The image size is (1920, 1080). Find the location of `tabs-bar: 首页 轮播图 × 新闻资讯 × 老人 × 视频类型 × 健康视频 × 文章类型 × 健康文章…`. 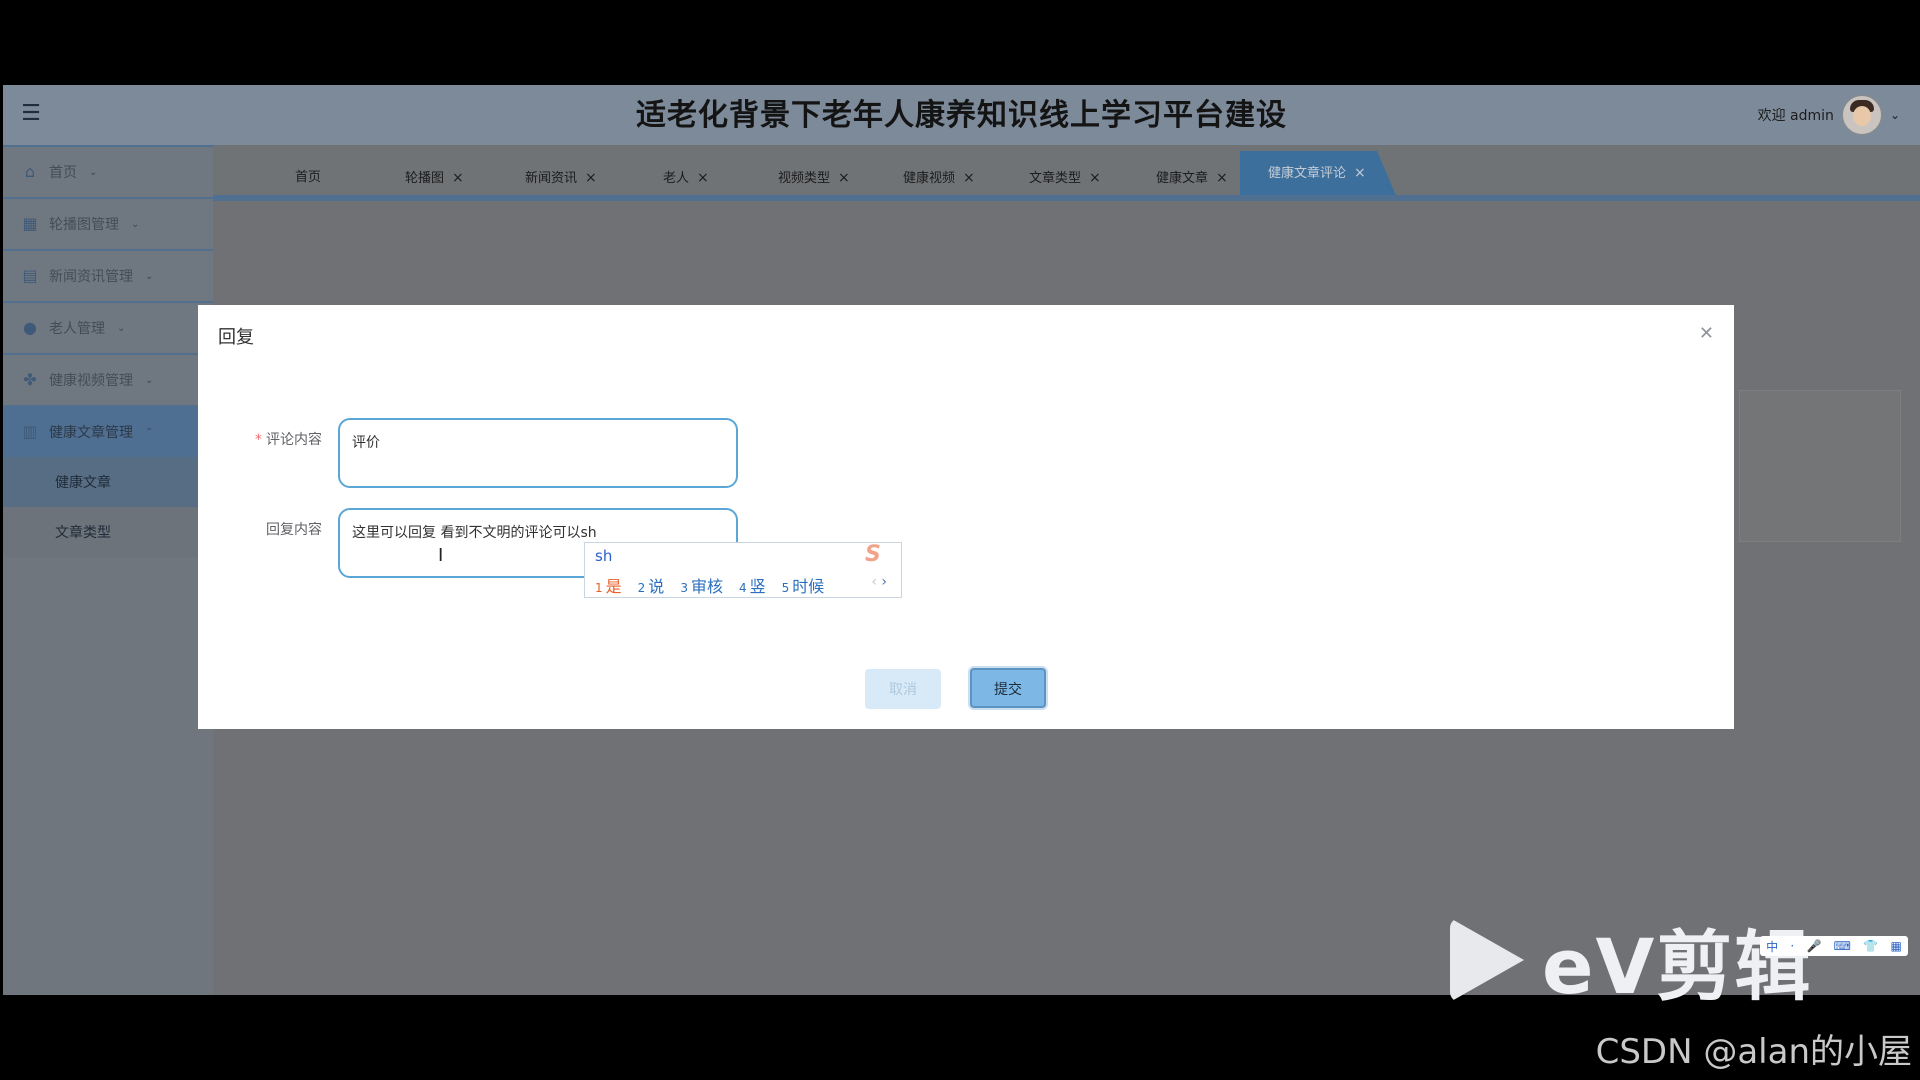

tabs-bar: 首页 轮播图 × 新闻资讯 × 老人 × 视频类型 × 健康视频 × 文章类型 × 健康文章… is located at coordinates (1066, 173).